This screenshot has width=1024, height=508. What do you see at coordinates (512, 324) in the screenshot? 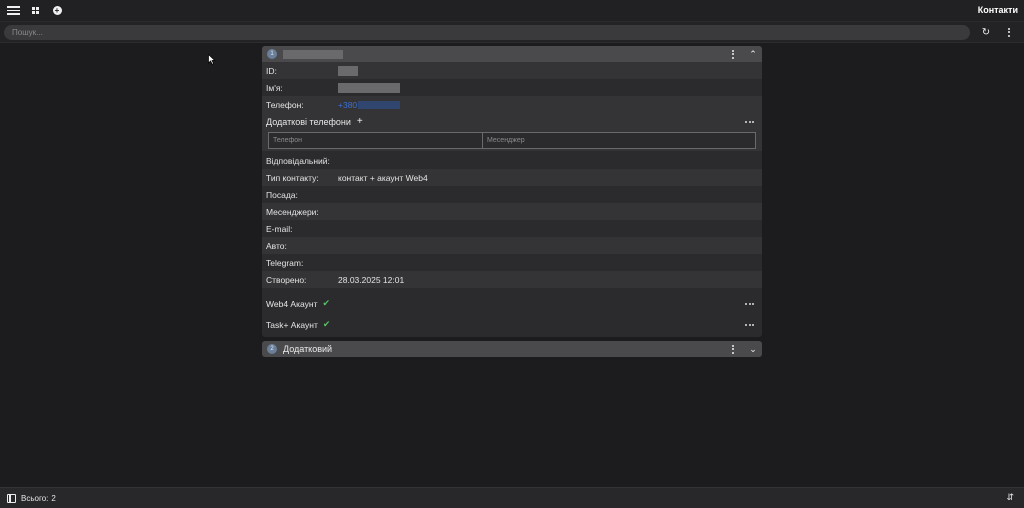
I see `account-row-taskplus: Task+ Акаунт ✔` at bounding box center [512, 324].